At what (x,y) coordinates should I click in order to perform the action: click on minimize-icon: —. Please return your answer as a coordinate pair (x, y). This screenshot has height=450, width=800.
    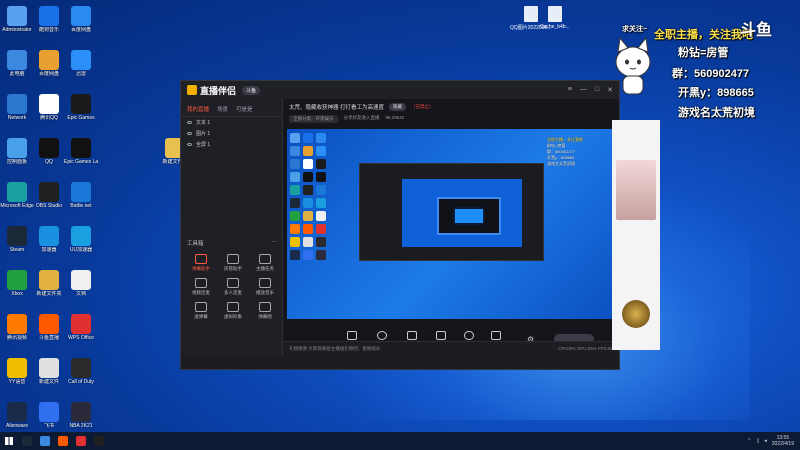
    Looking at the image, I should click on (583, 90).